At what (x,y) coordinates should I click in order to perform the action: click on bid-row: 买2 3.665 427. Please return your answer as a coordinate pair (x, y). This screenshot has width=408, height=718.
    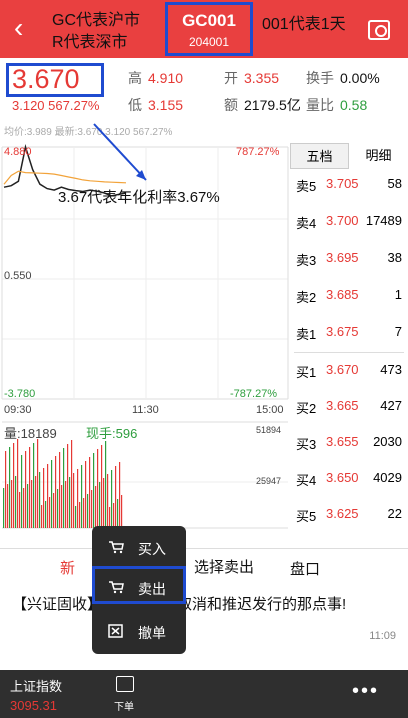
    Looking at the image, I should click on (349, 408).